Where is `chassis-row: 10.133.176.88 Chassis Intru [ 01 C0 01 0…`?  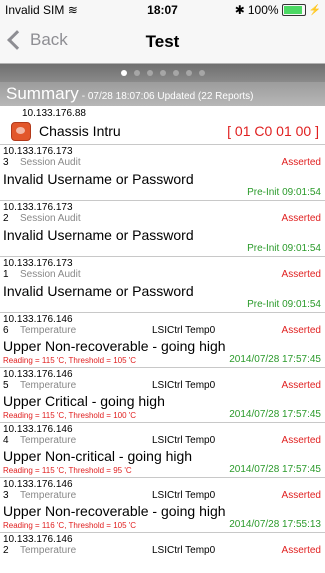
chassis-row: 10.133.176.88 Chassis Intru [ 01 C0 01 0… is located at coordinates (162, 125).